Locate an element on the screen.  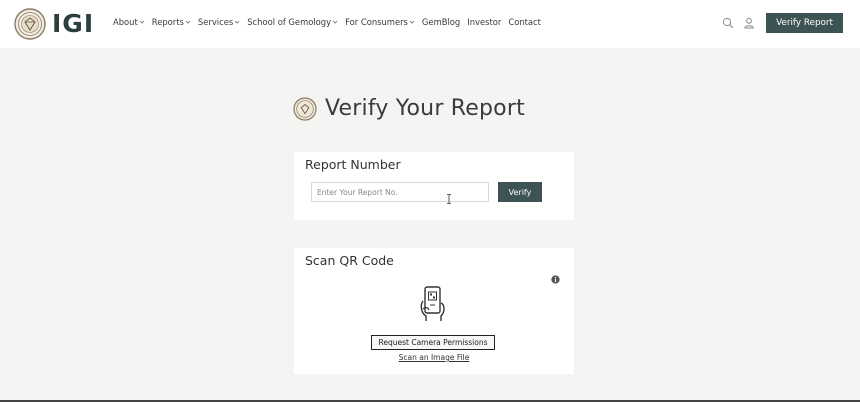
nav-item-school-of-gemology: School of Gemology is located at coordinates (292, 22).